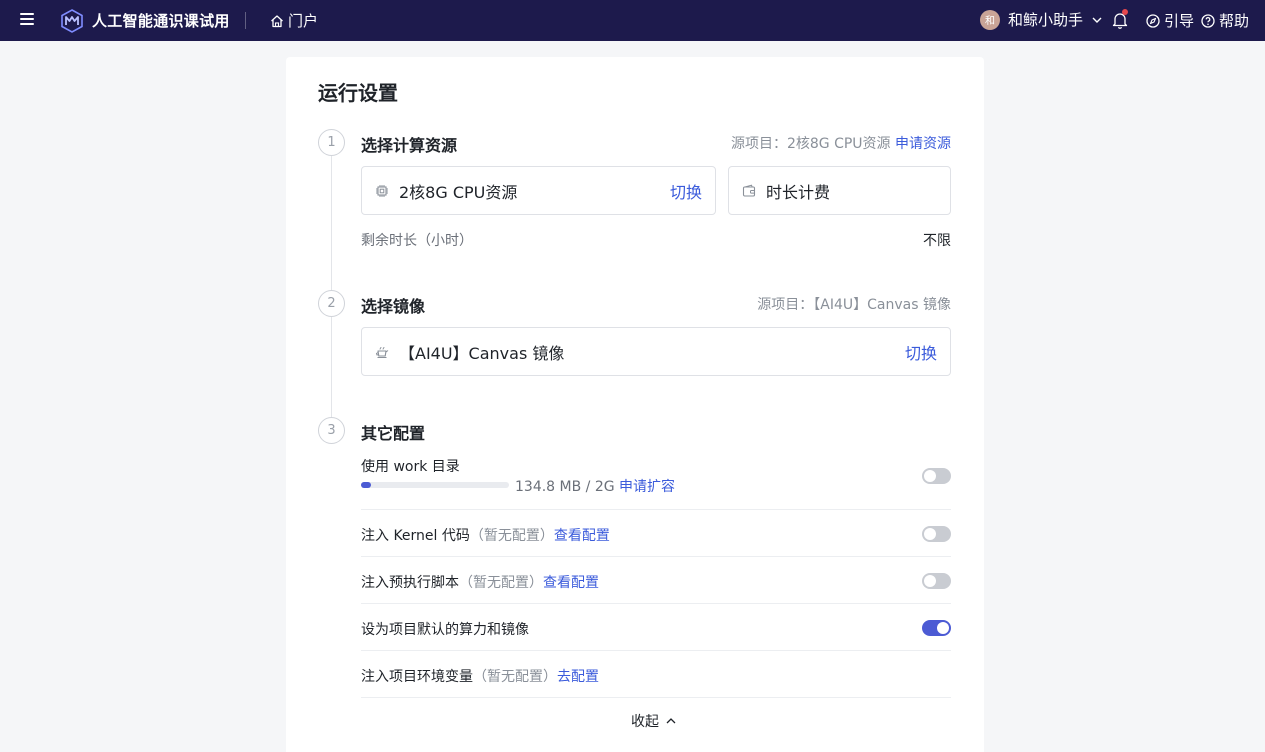 The image size is (1265, 752). Describe the element at coordinates (458, 192) in the screenshot. I see `compute-resource-value: 2核8G CPU资源` at that location.